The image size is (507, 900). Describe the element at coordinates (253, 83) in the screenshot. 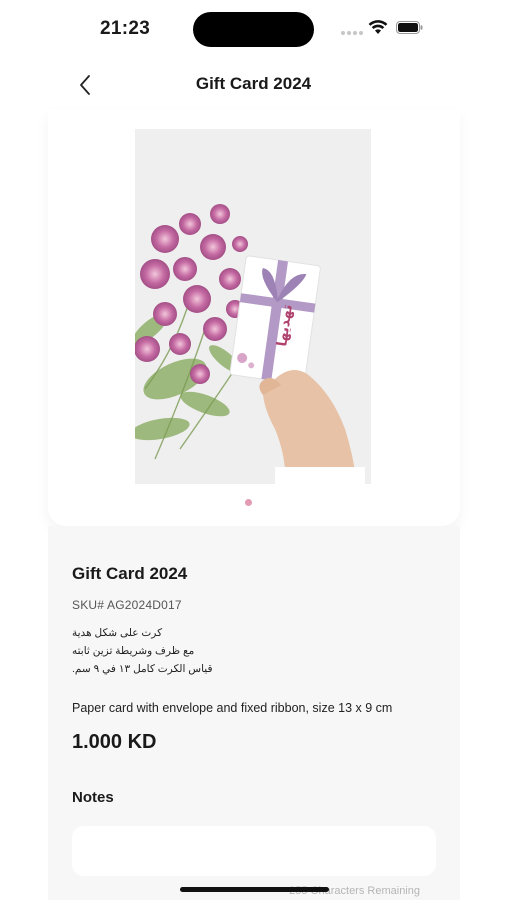

I see `page-title: Gift Card 2024` at that location.